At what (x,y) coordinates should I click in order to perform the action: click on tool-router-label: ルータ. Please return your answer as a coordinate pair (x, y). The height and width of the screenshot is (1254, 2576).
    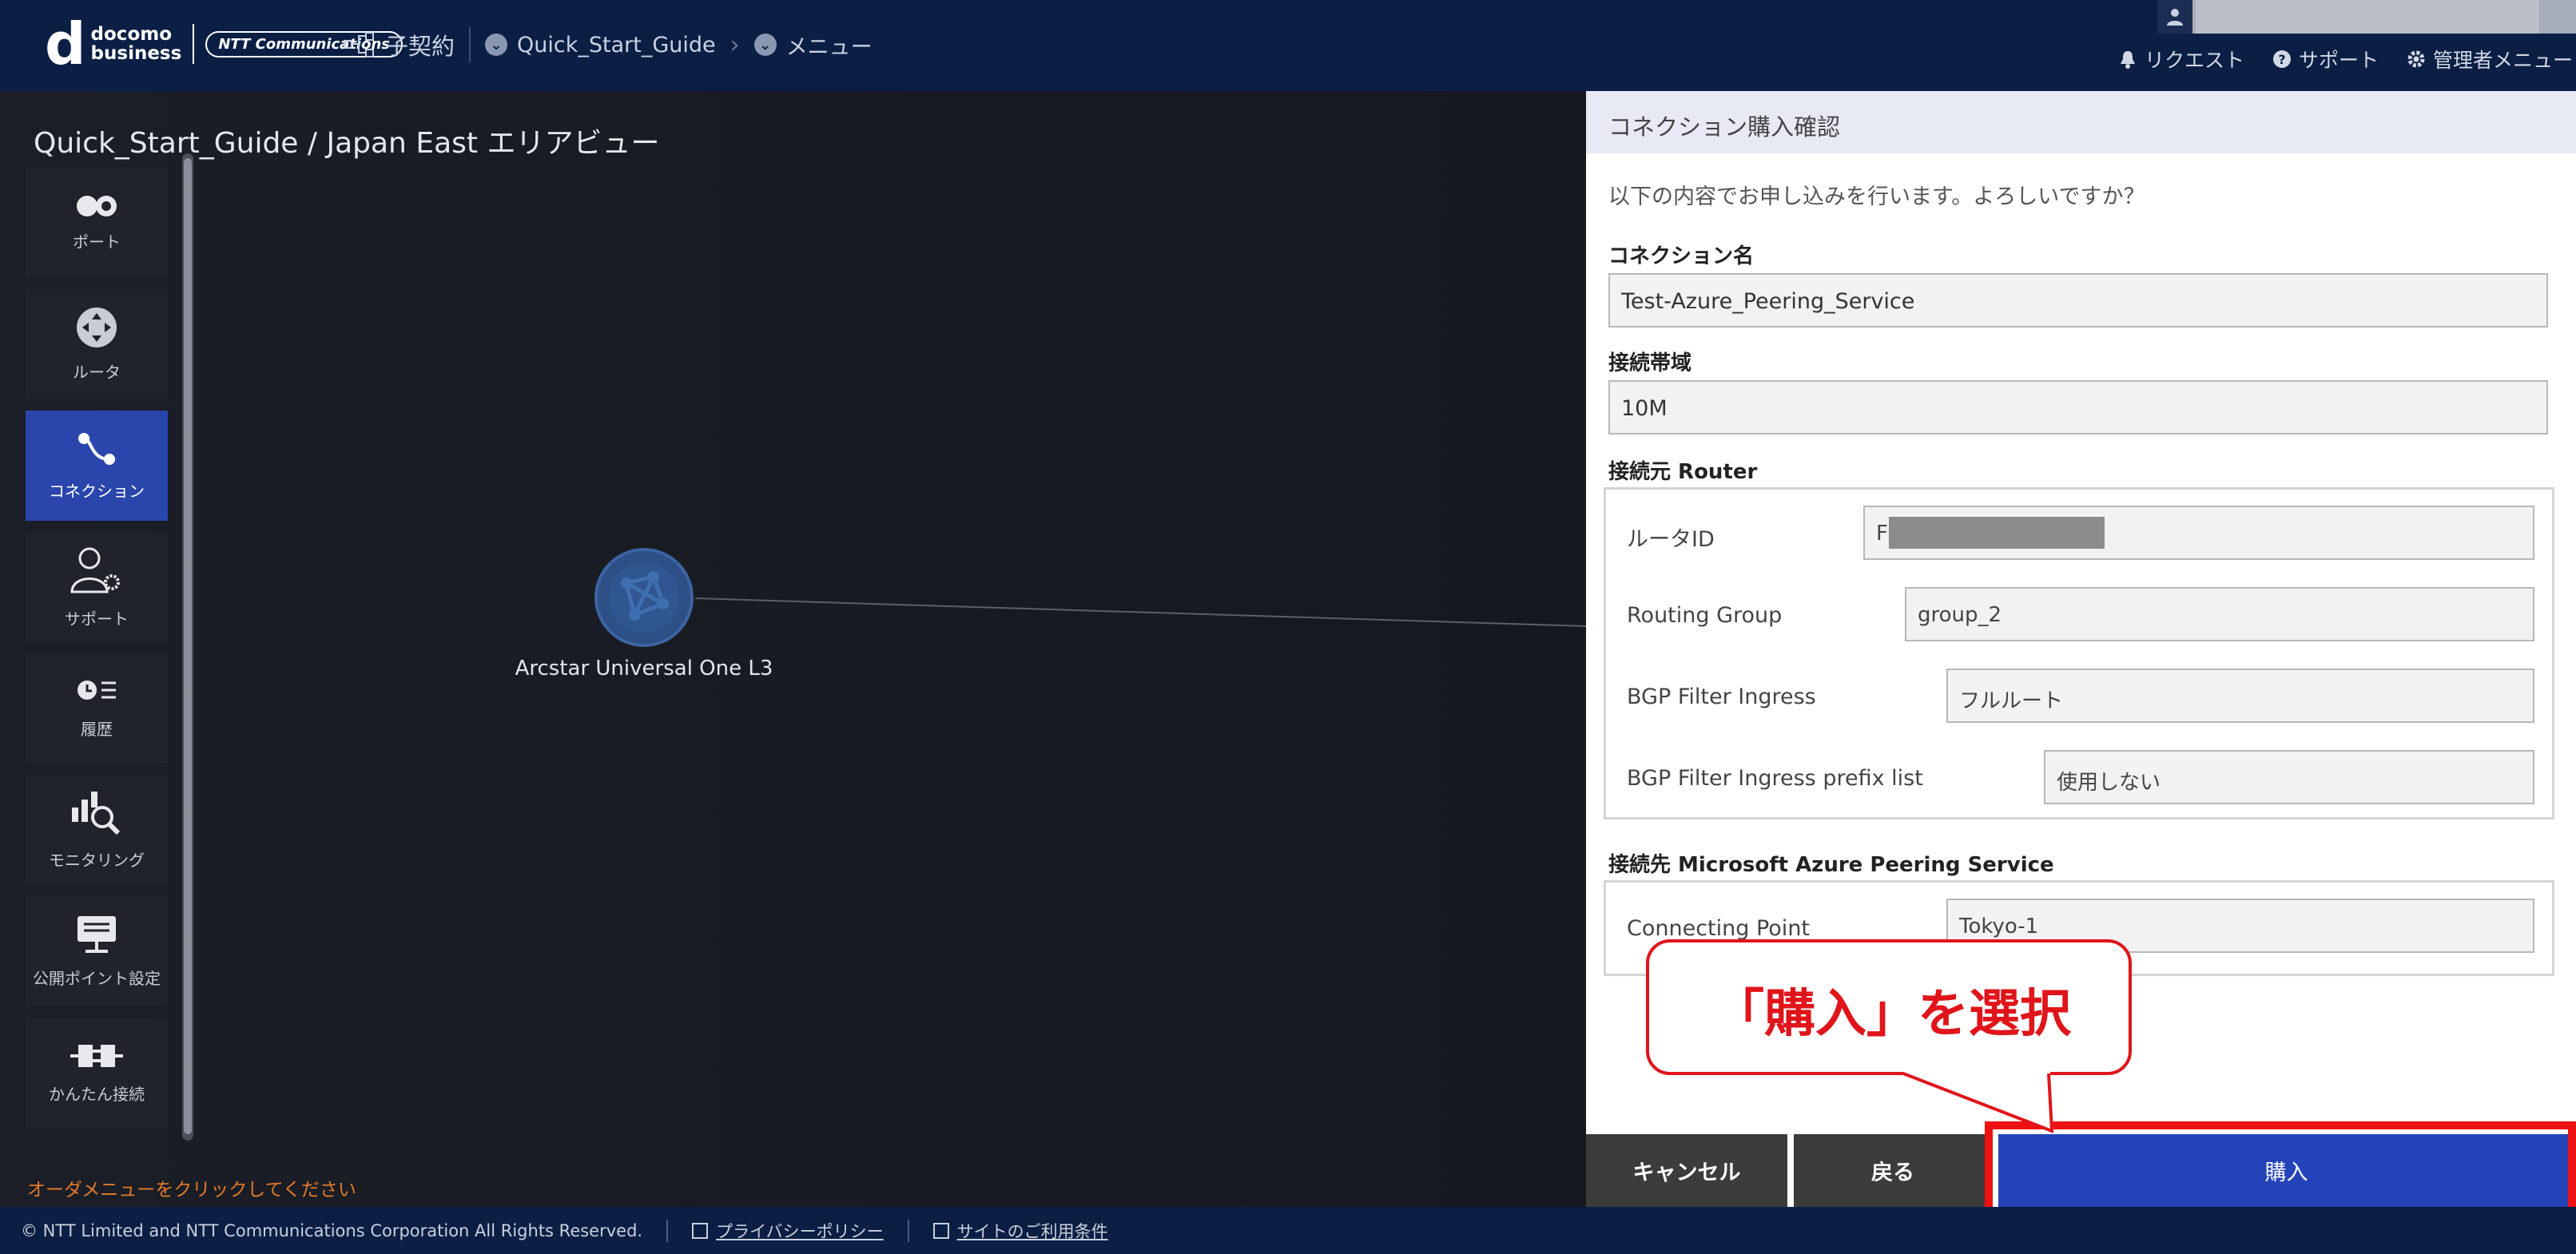
    Looking at the image, I should click on (97, 372).